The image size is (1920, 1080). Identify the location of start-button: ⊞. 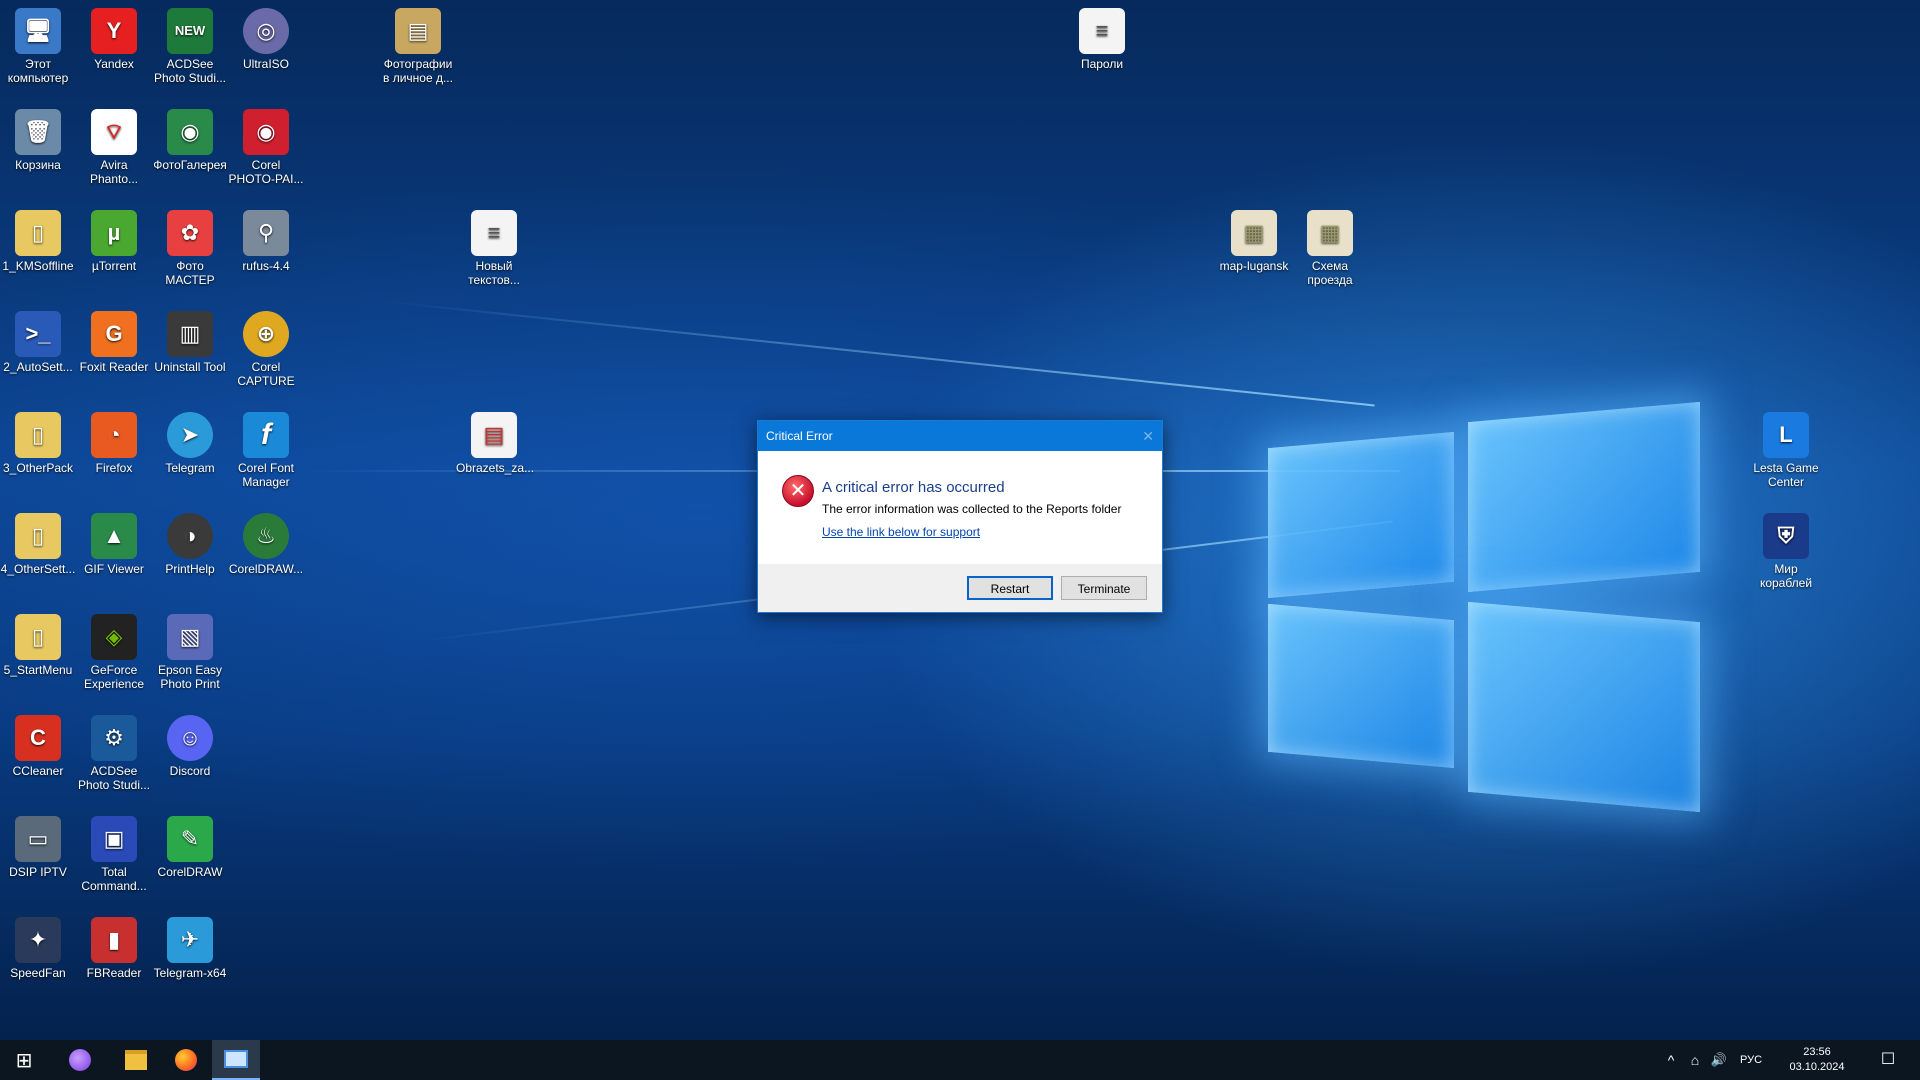
(24, 1060).